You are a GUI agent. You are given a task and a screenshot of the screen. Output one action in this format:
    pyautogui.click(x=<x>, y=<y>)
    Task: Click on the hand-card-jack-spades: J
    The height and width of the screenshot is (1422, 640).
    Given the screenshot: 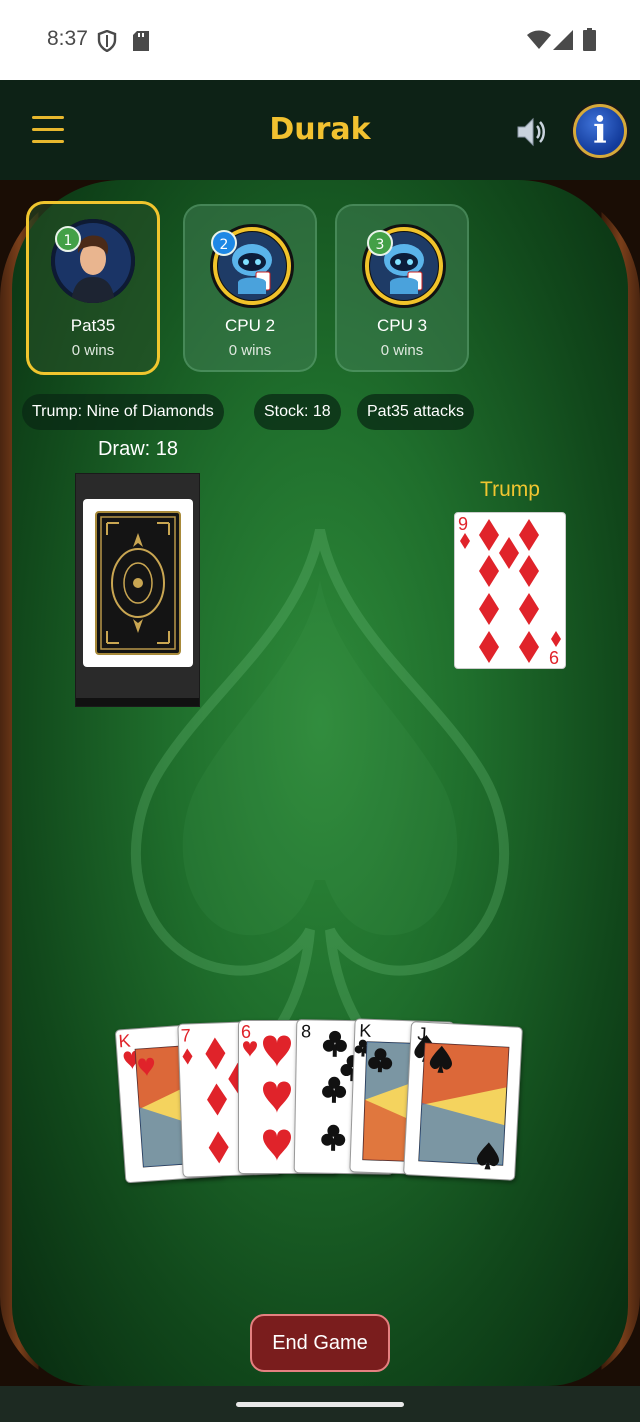 What is the action you would take?
    pyautogui.click(x=463, y=1101)
    